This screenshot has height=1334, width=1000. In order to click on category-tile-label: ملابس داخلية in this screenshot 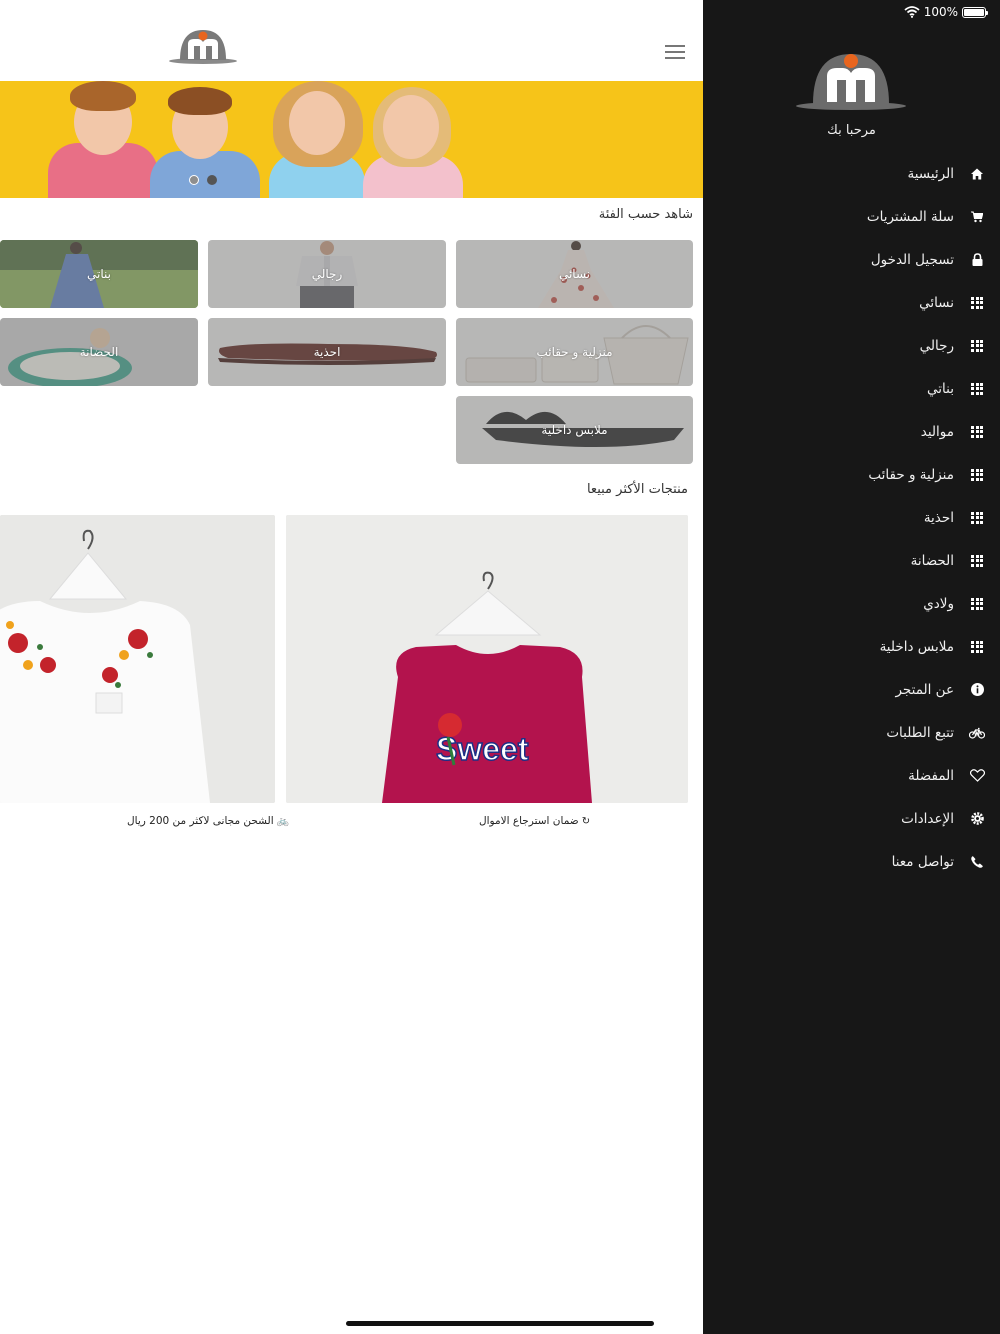, I will do `click(574, 430)`.